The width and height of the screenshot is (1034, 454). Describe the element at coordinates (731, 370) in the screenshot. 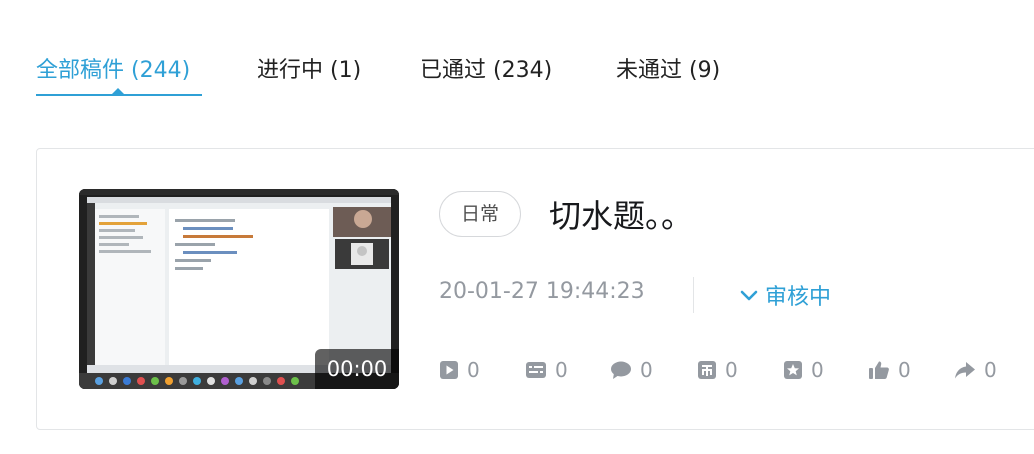

I see `stat-coins-value: 0` at that location.